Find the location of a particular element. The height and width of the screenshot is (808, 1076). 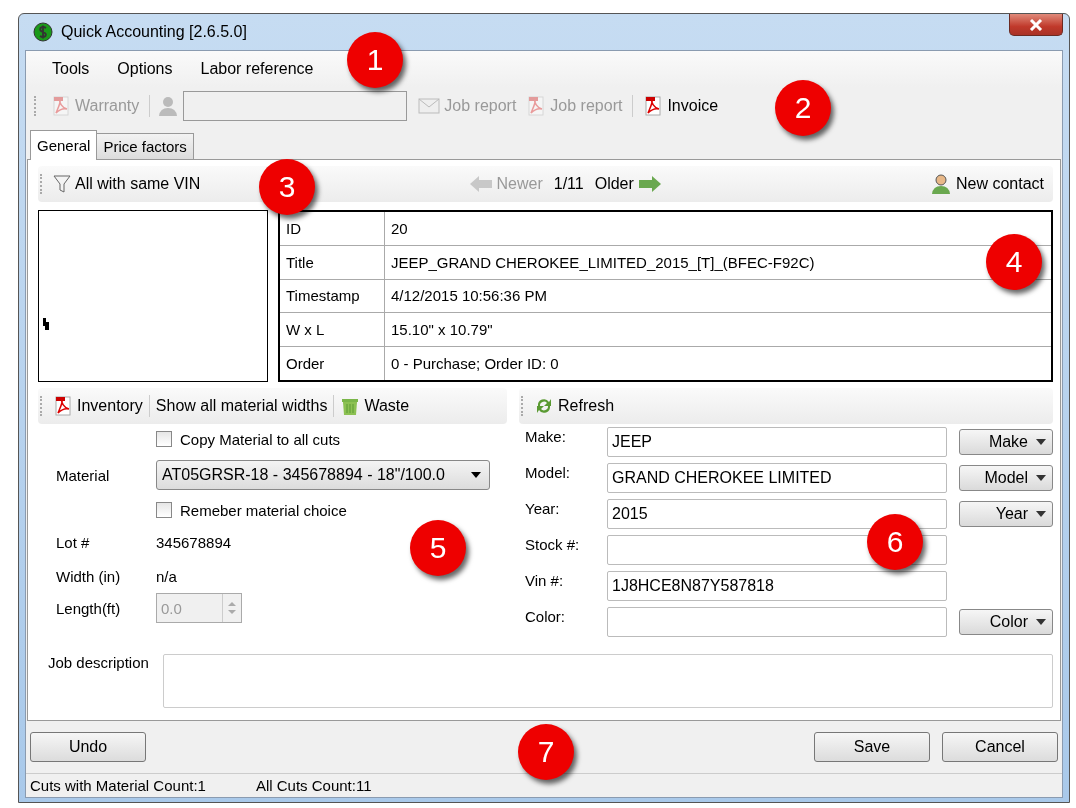

older-button: Older is located at coordinates (628, 184).